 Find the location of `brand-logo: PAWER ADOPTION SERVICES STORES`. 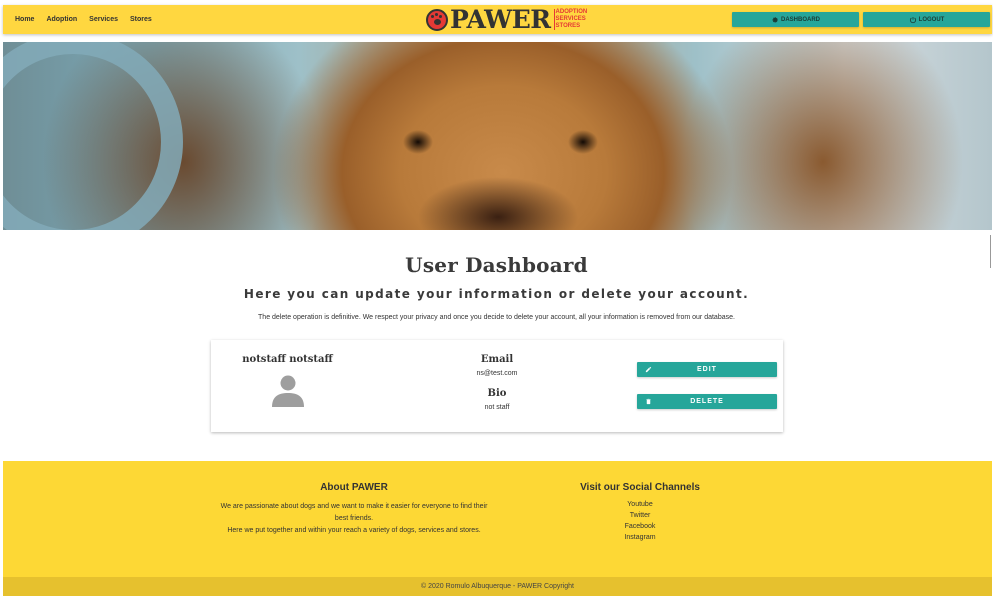

brand-logo: PAWER ADOPTION SERVICES STORES is located at coordinates (506, 19).